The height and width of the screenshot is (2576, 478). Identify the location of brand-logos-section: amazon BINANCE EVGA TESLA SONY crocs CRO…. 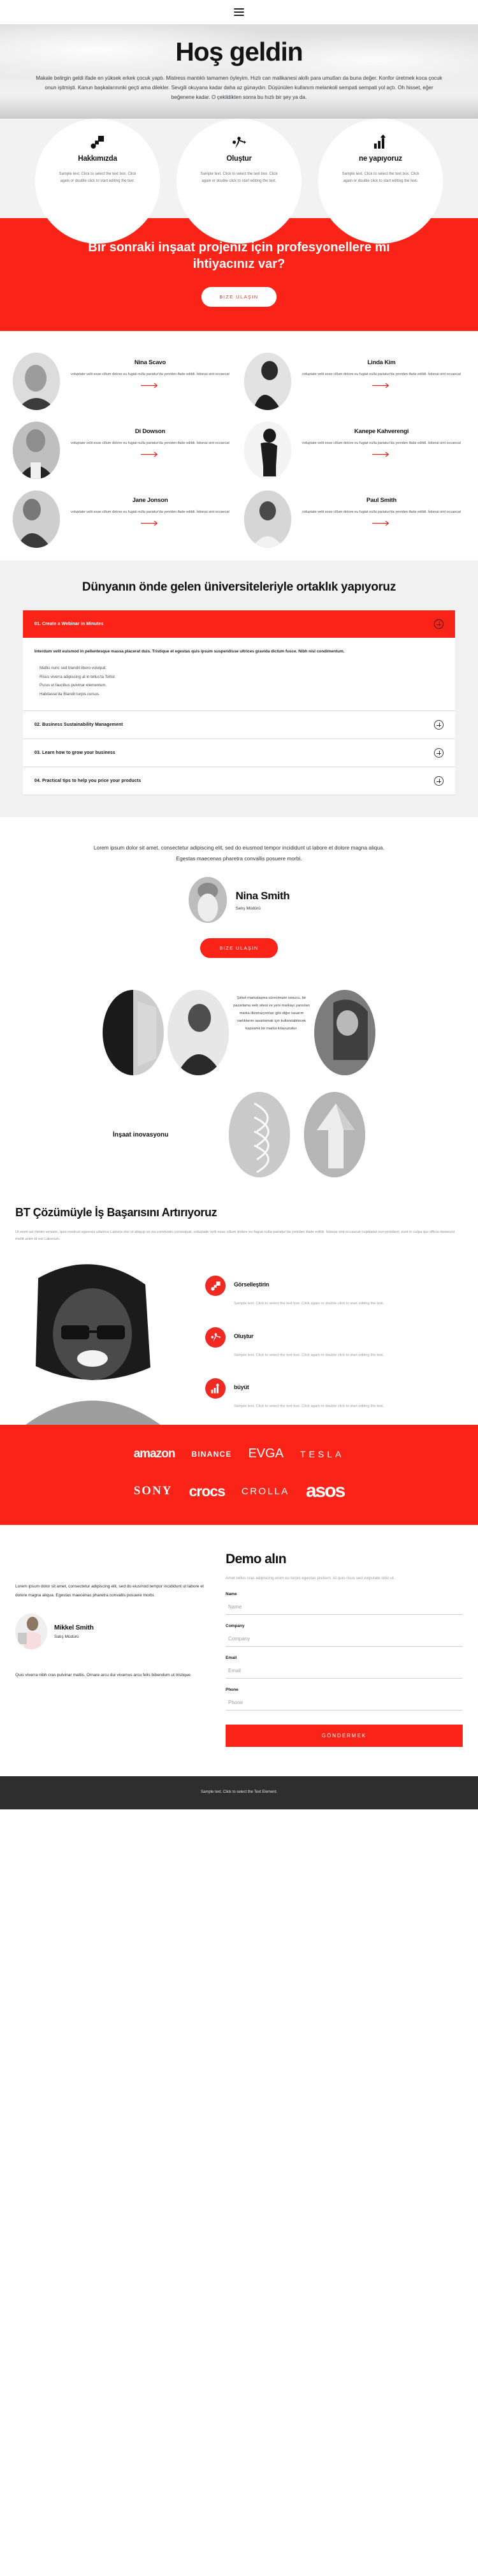
(239, 1475).